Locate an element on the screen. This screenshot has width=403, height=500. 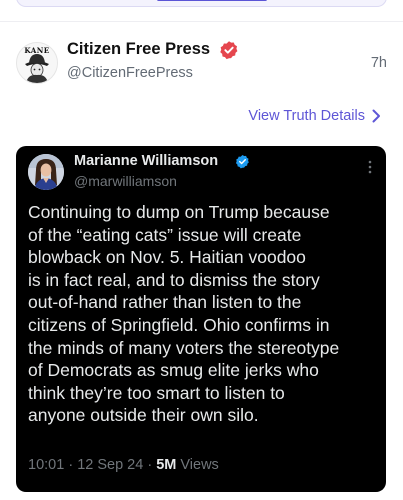
post-divider is located at coordinates (201, 21).